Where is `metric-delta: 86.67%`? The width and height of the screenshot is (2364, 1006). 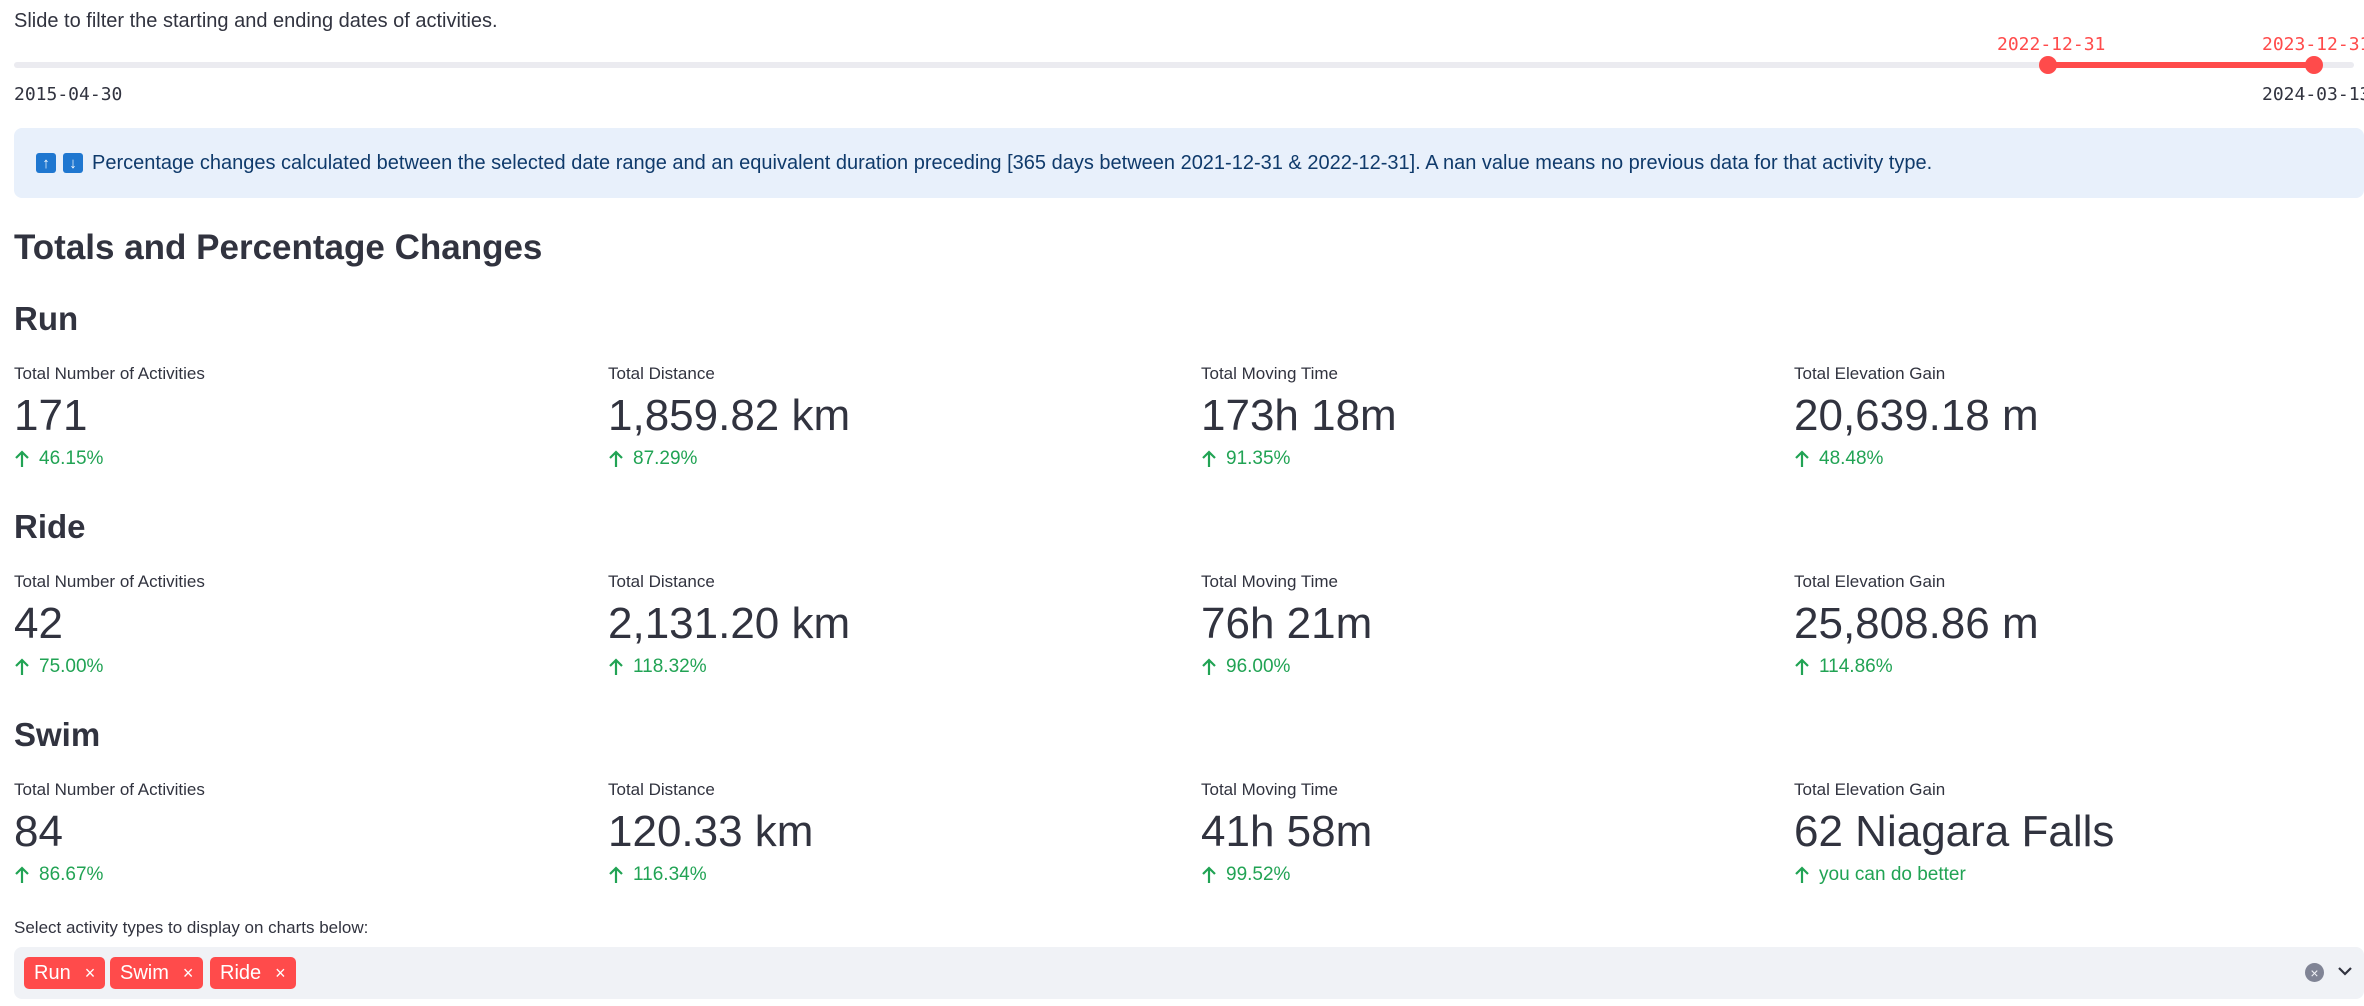 metric-delta: 86.67% is located at coordinates (109, 875).